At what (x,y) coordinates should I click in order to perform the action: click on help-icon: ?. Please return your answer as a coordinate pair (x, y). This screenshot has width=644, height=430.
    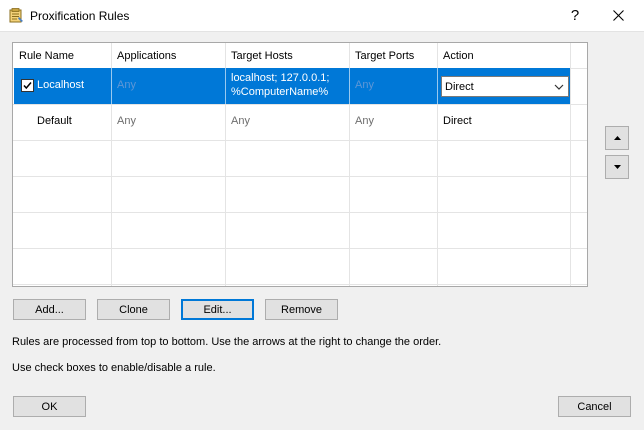
    Looking at the image, I should click on (575, 15).